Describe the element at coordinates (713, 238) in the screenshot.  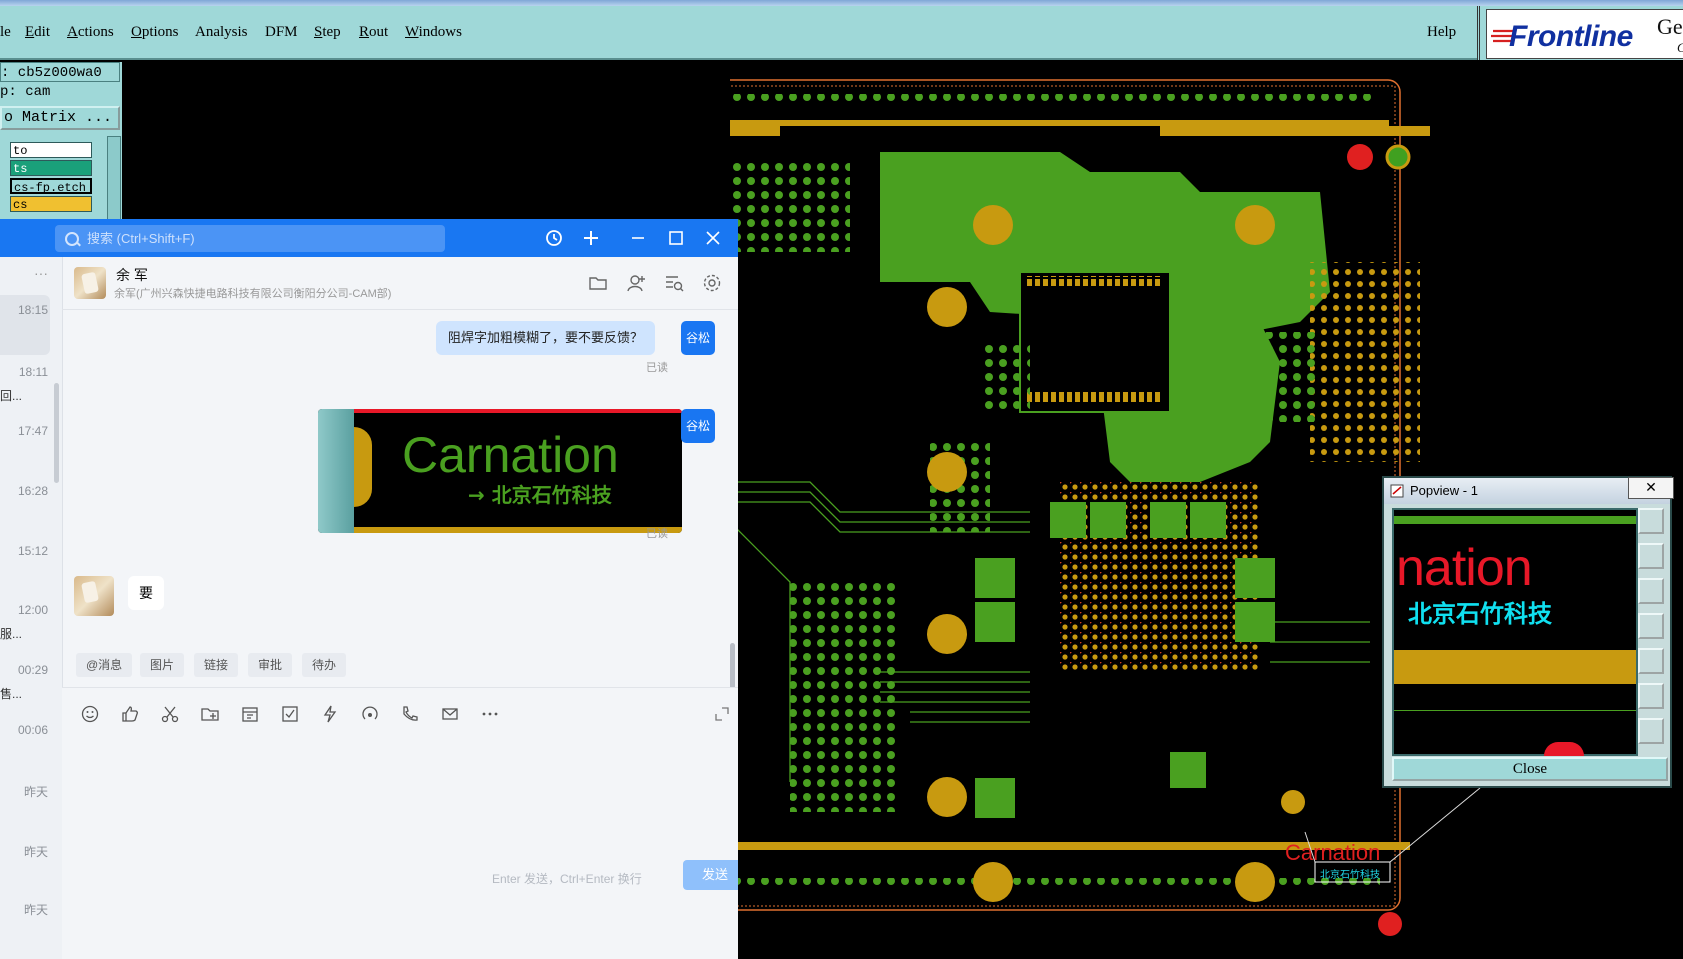
I see `close-icon` at that location.